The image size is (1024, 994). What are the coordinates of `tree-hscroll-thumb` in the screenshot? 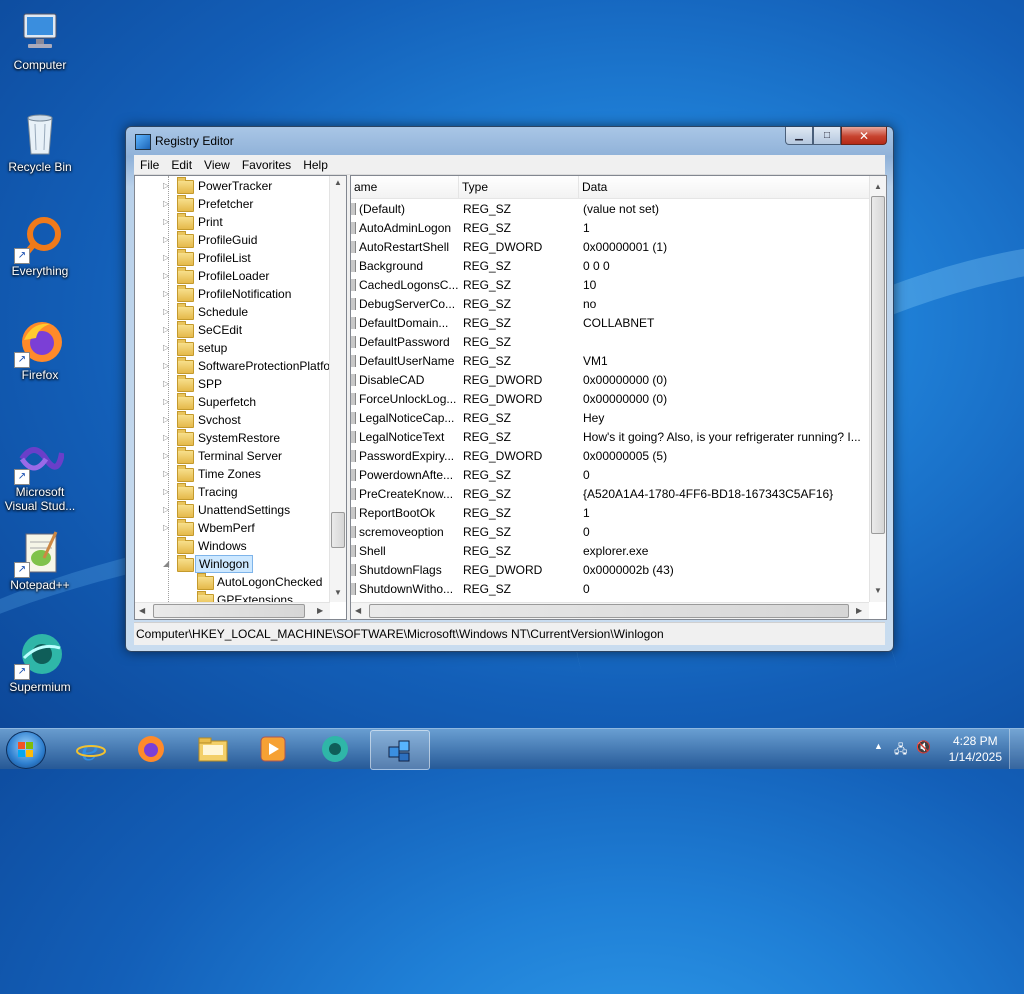 It's located at (229, 611).